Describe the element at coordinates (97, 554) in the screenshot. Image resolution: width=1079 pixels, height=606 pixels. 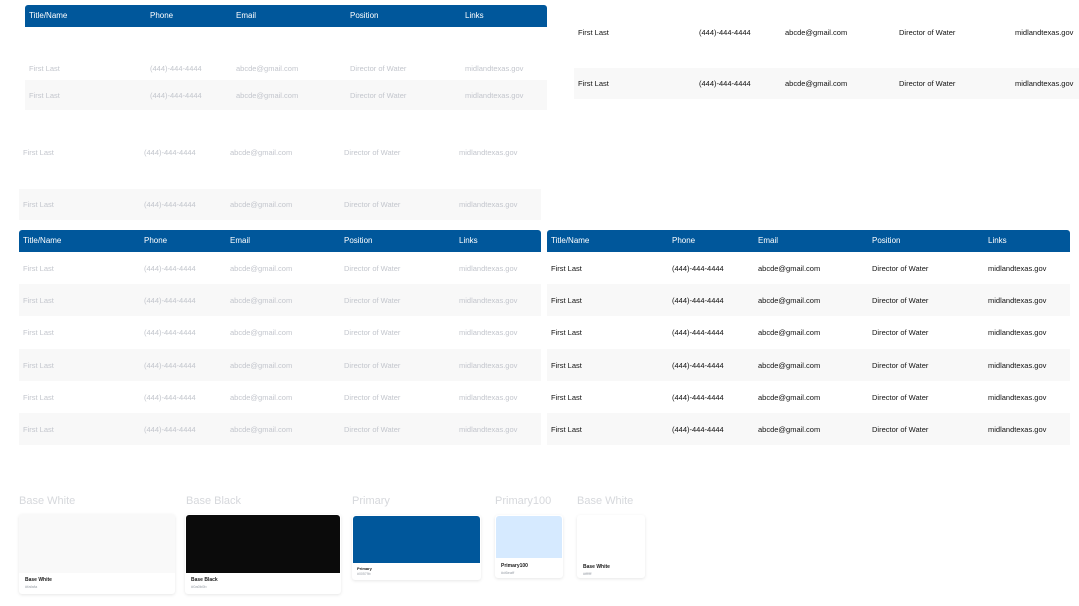
I see `swatch-card-base-white: Base White #fafafa` at that location.